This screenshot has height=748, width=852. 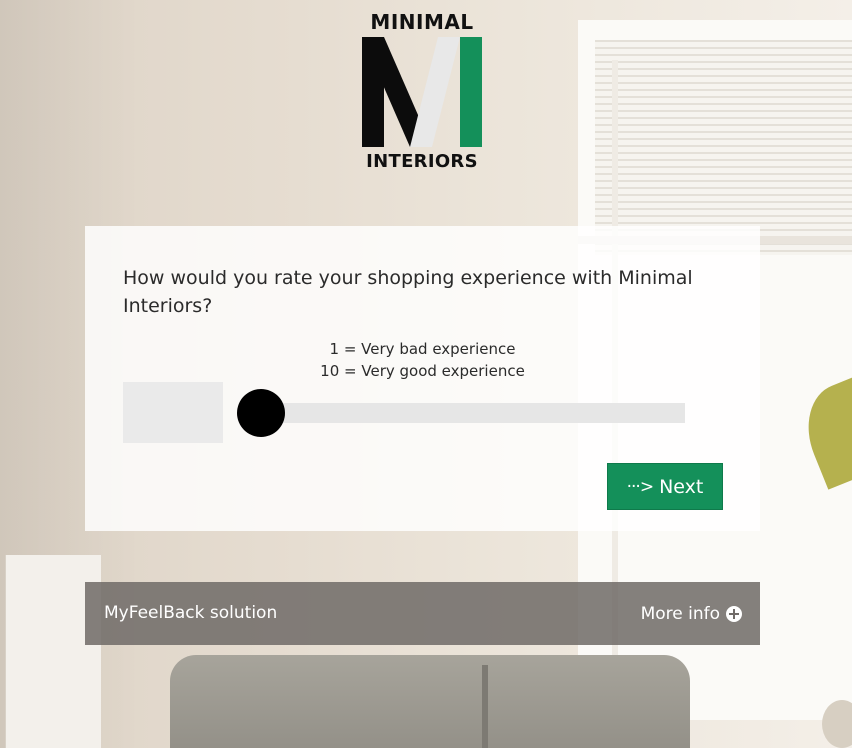 I want to click on more-info-label: More info, so click(x=680, y=613).